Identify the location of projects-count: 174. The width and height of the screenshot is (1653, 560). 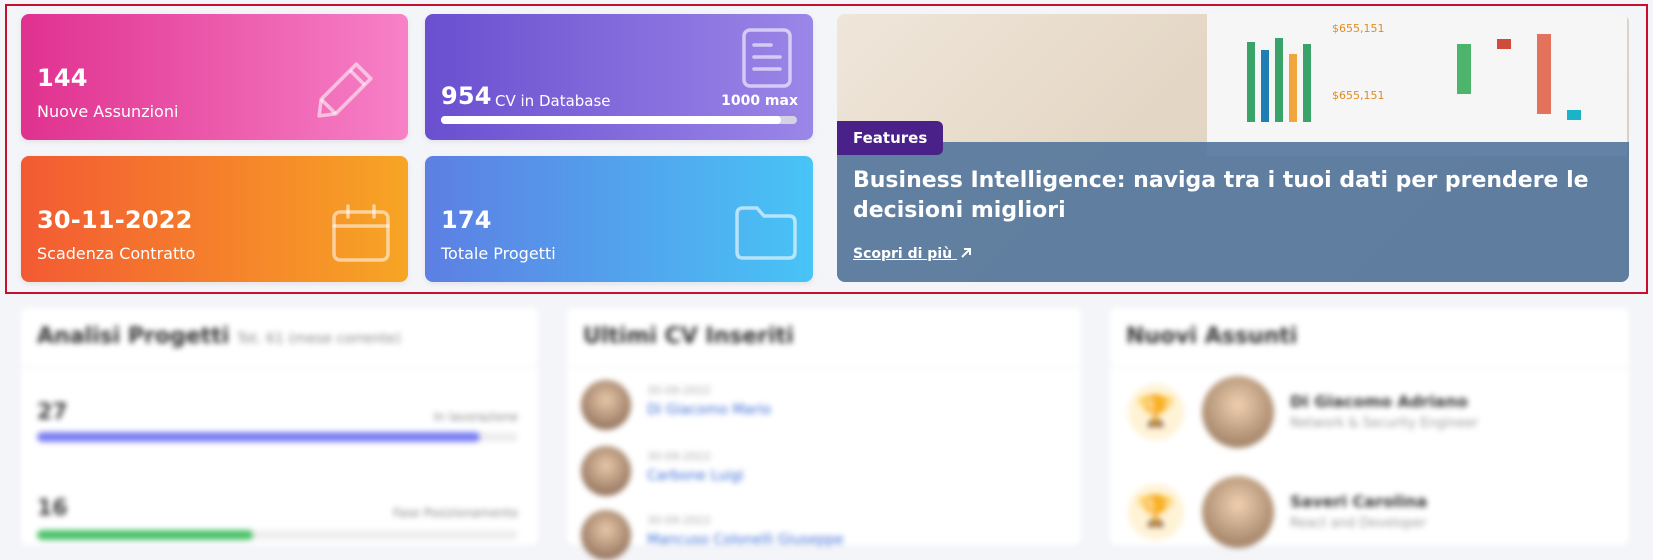
(466, 220).